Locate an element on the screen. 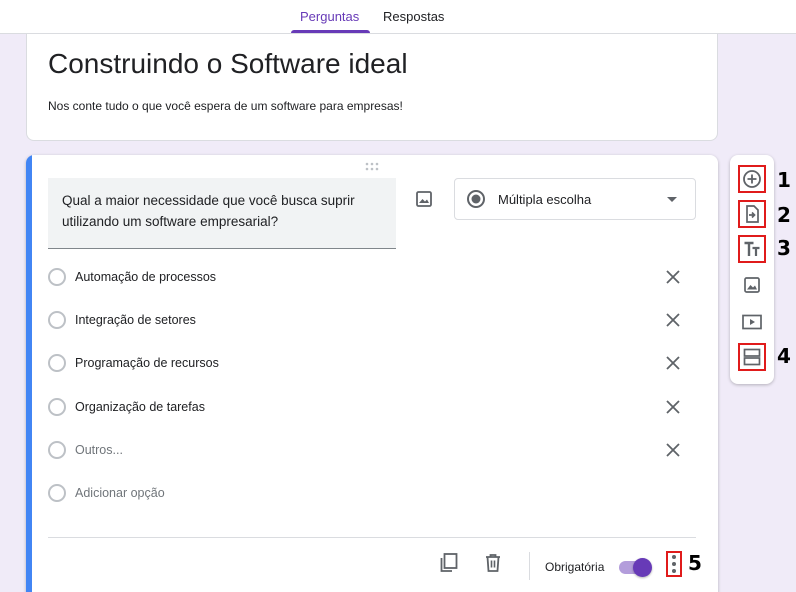 The width and height of the screenshot is (796, 592). active-card-accent is located at coordinates (29, 373).